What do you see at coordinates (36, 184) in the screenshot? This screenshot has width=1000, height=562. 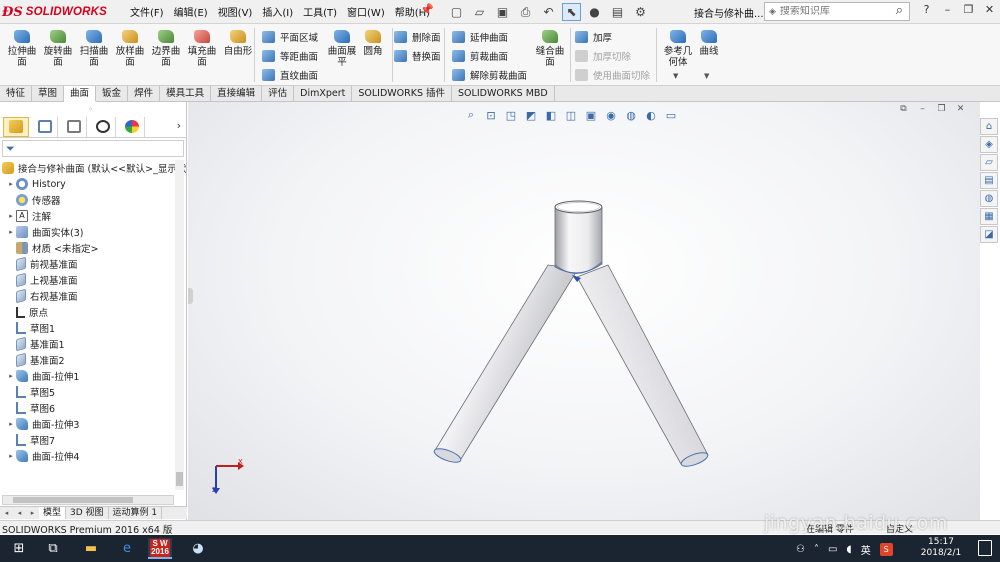 I see `tree-item: ▸ History` at bounding box center [36, 184].